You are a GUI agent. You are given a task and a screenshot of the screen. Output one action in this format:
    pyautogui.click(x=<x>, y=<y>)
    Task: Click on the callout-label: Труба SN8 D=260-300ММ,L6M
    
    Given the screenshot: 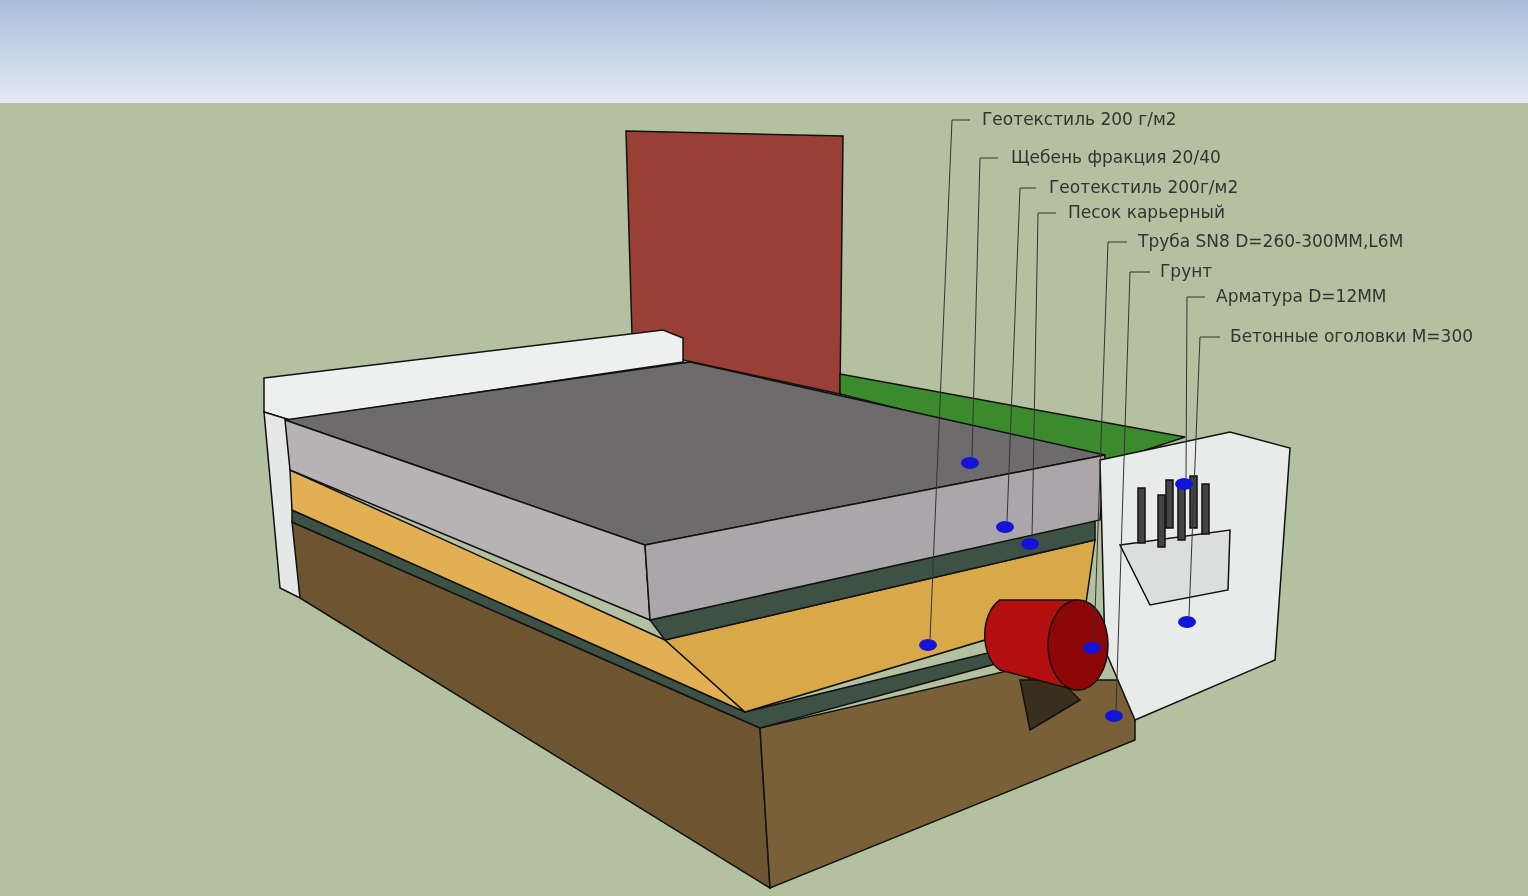 What is the action you would take?
    pyautogui.click(x=1271, y=241)
    